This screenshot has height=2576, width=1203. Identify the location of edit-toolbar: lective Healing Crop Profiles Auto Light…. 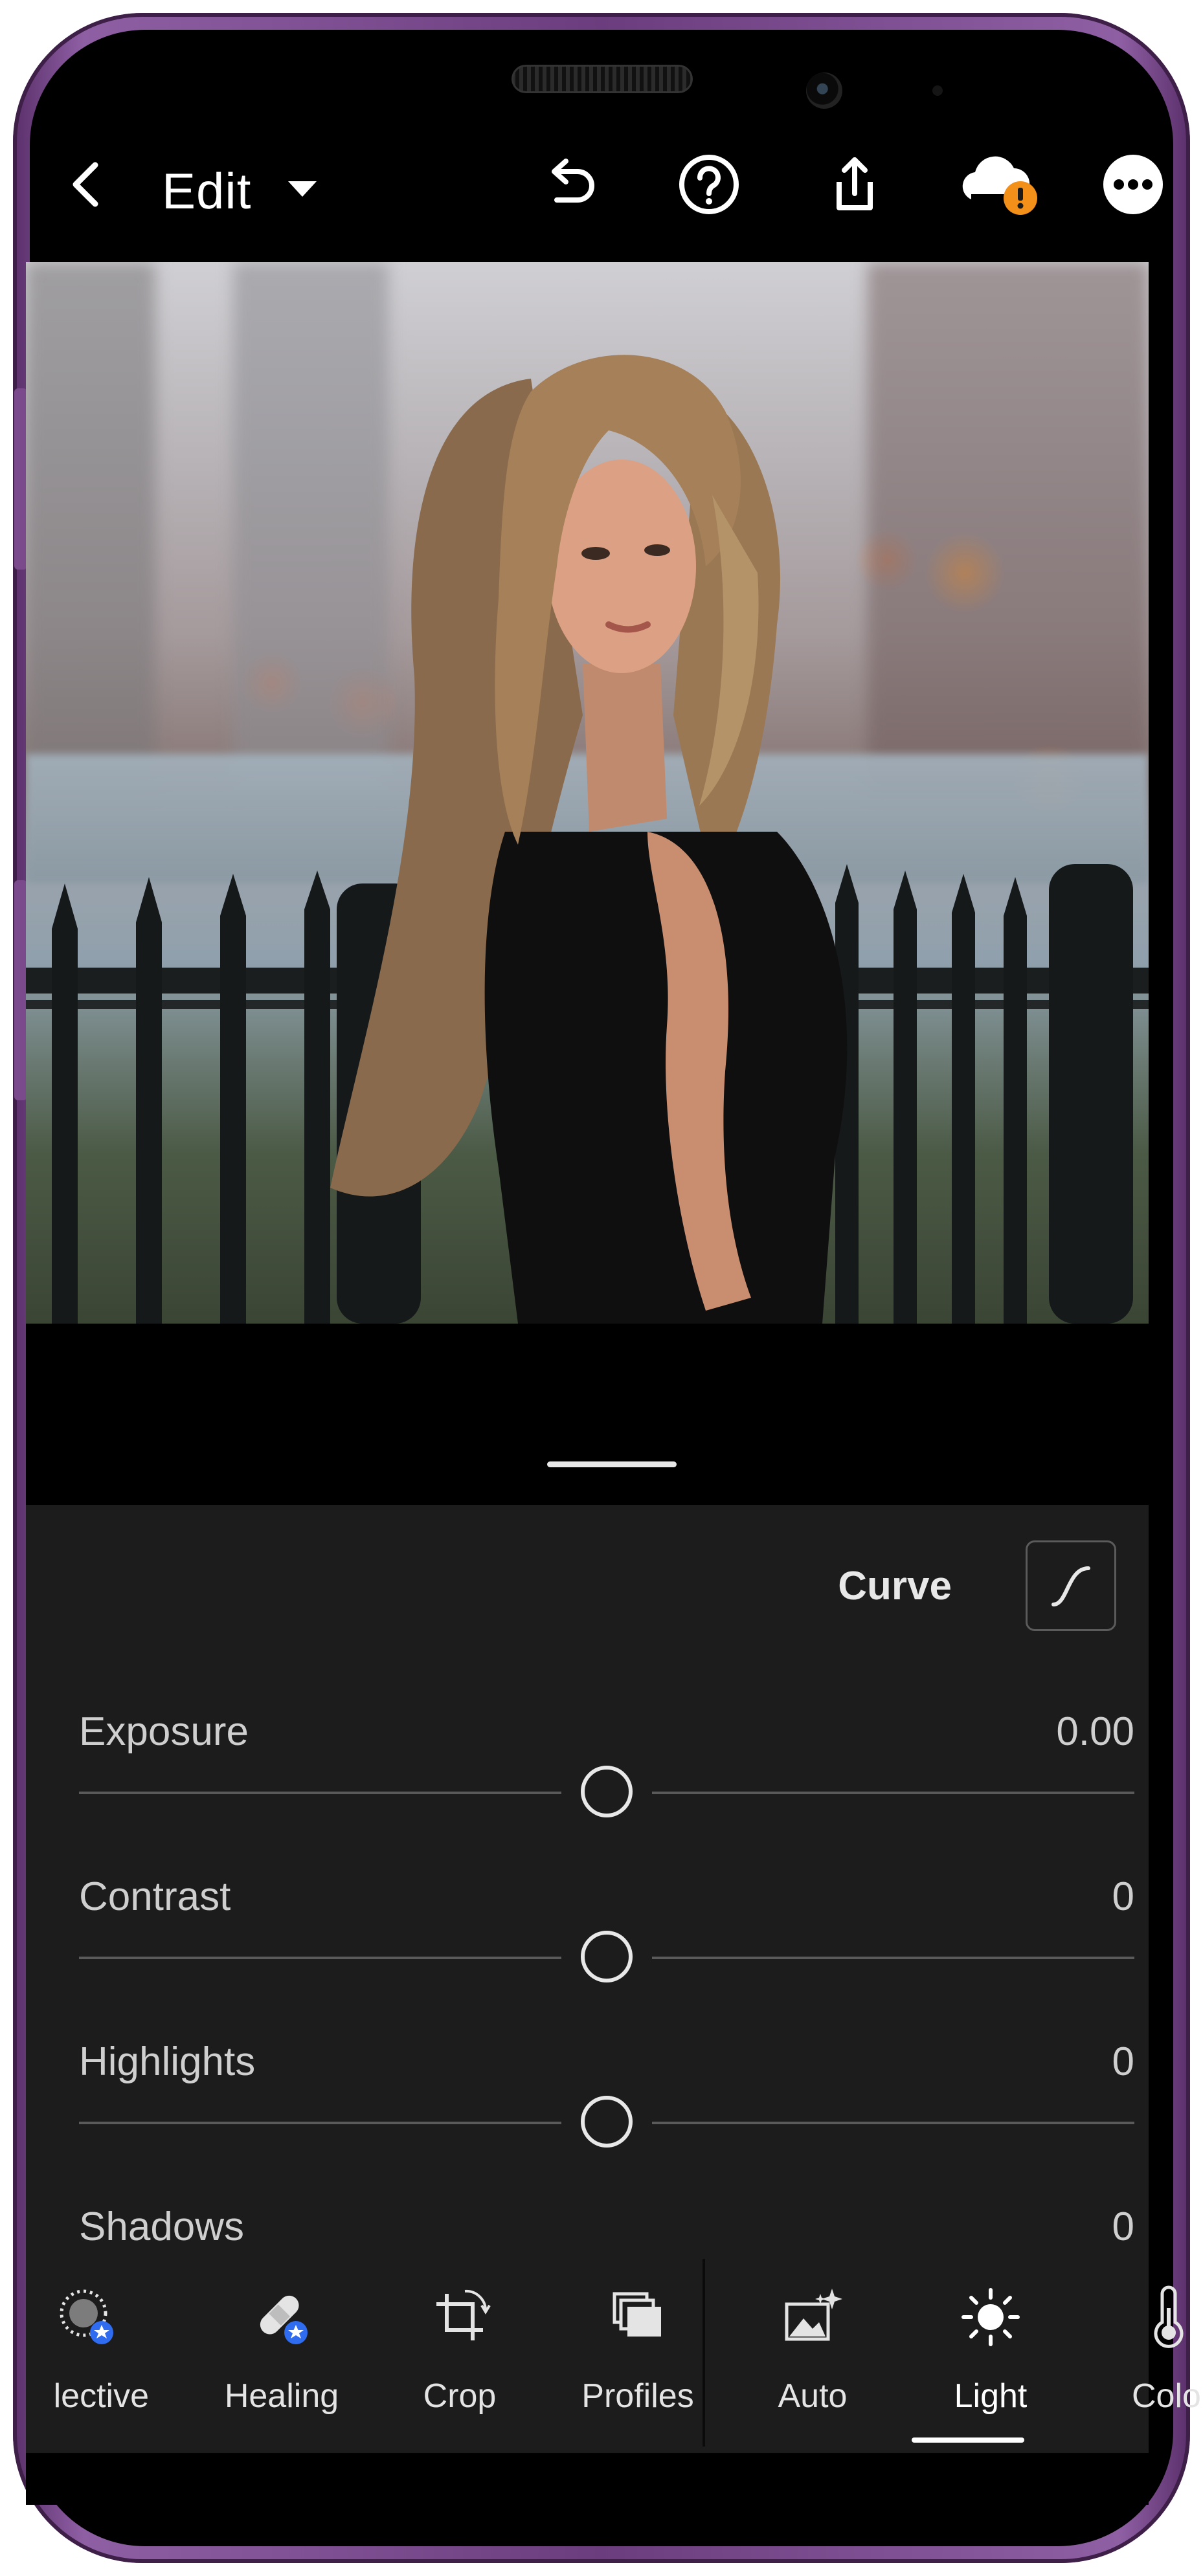
(614, 2356).